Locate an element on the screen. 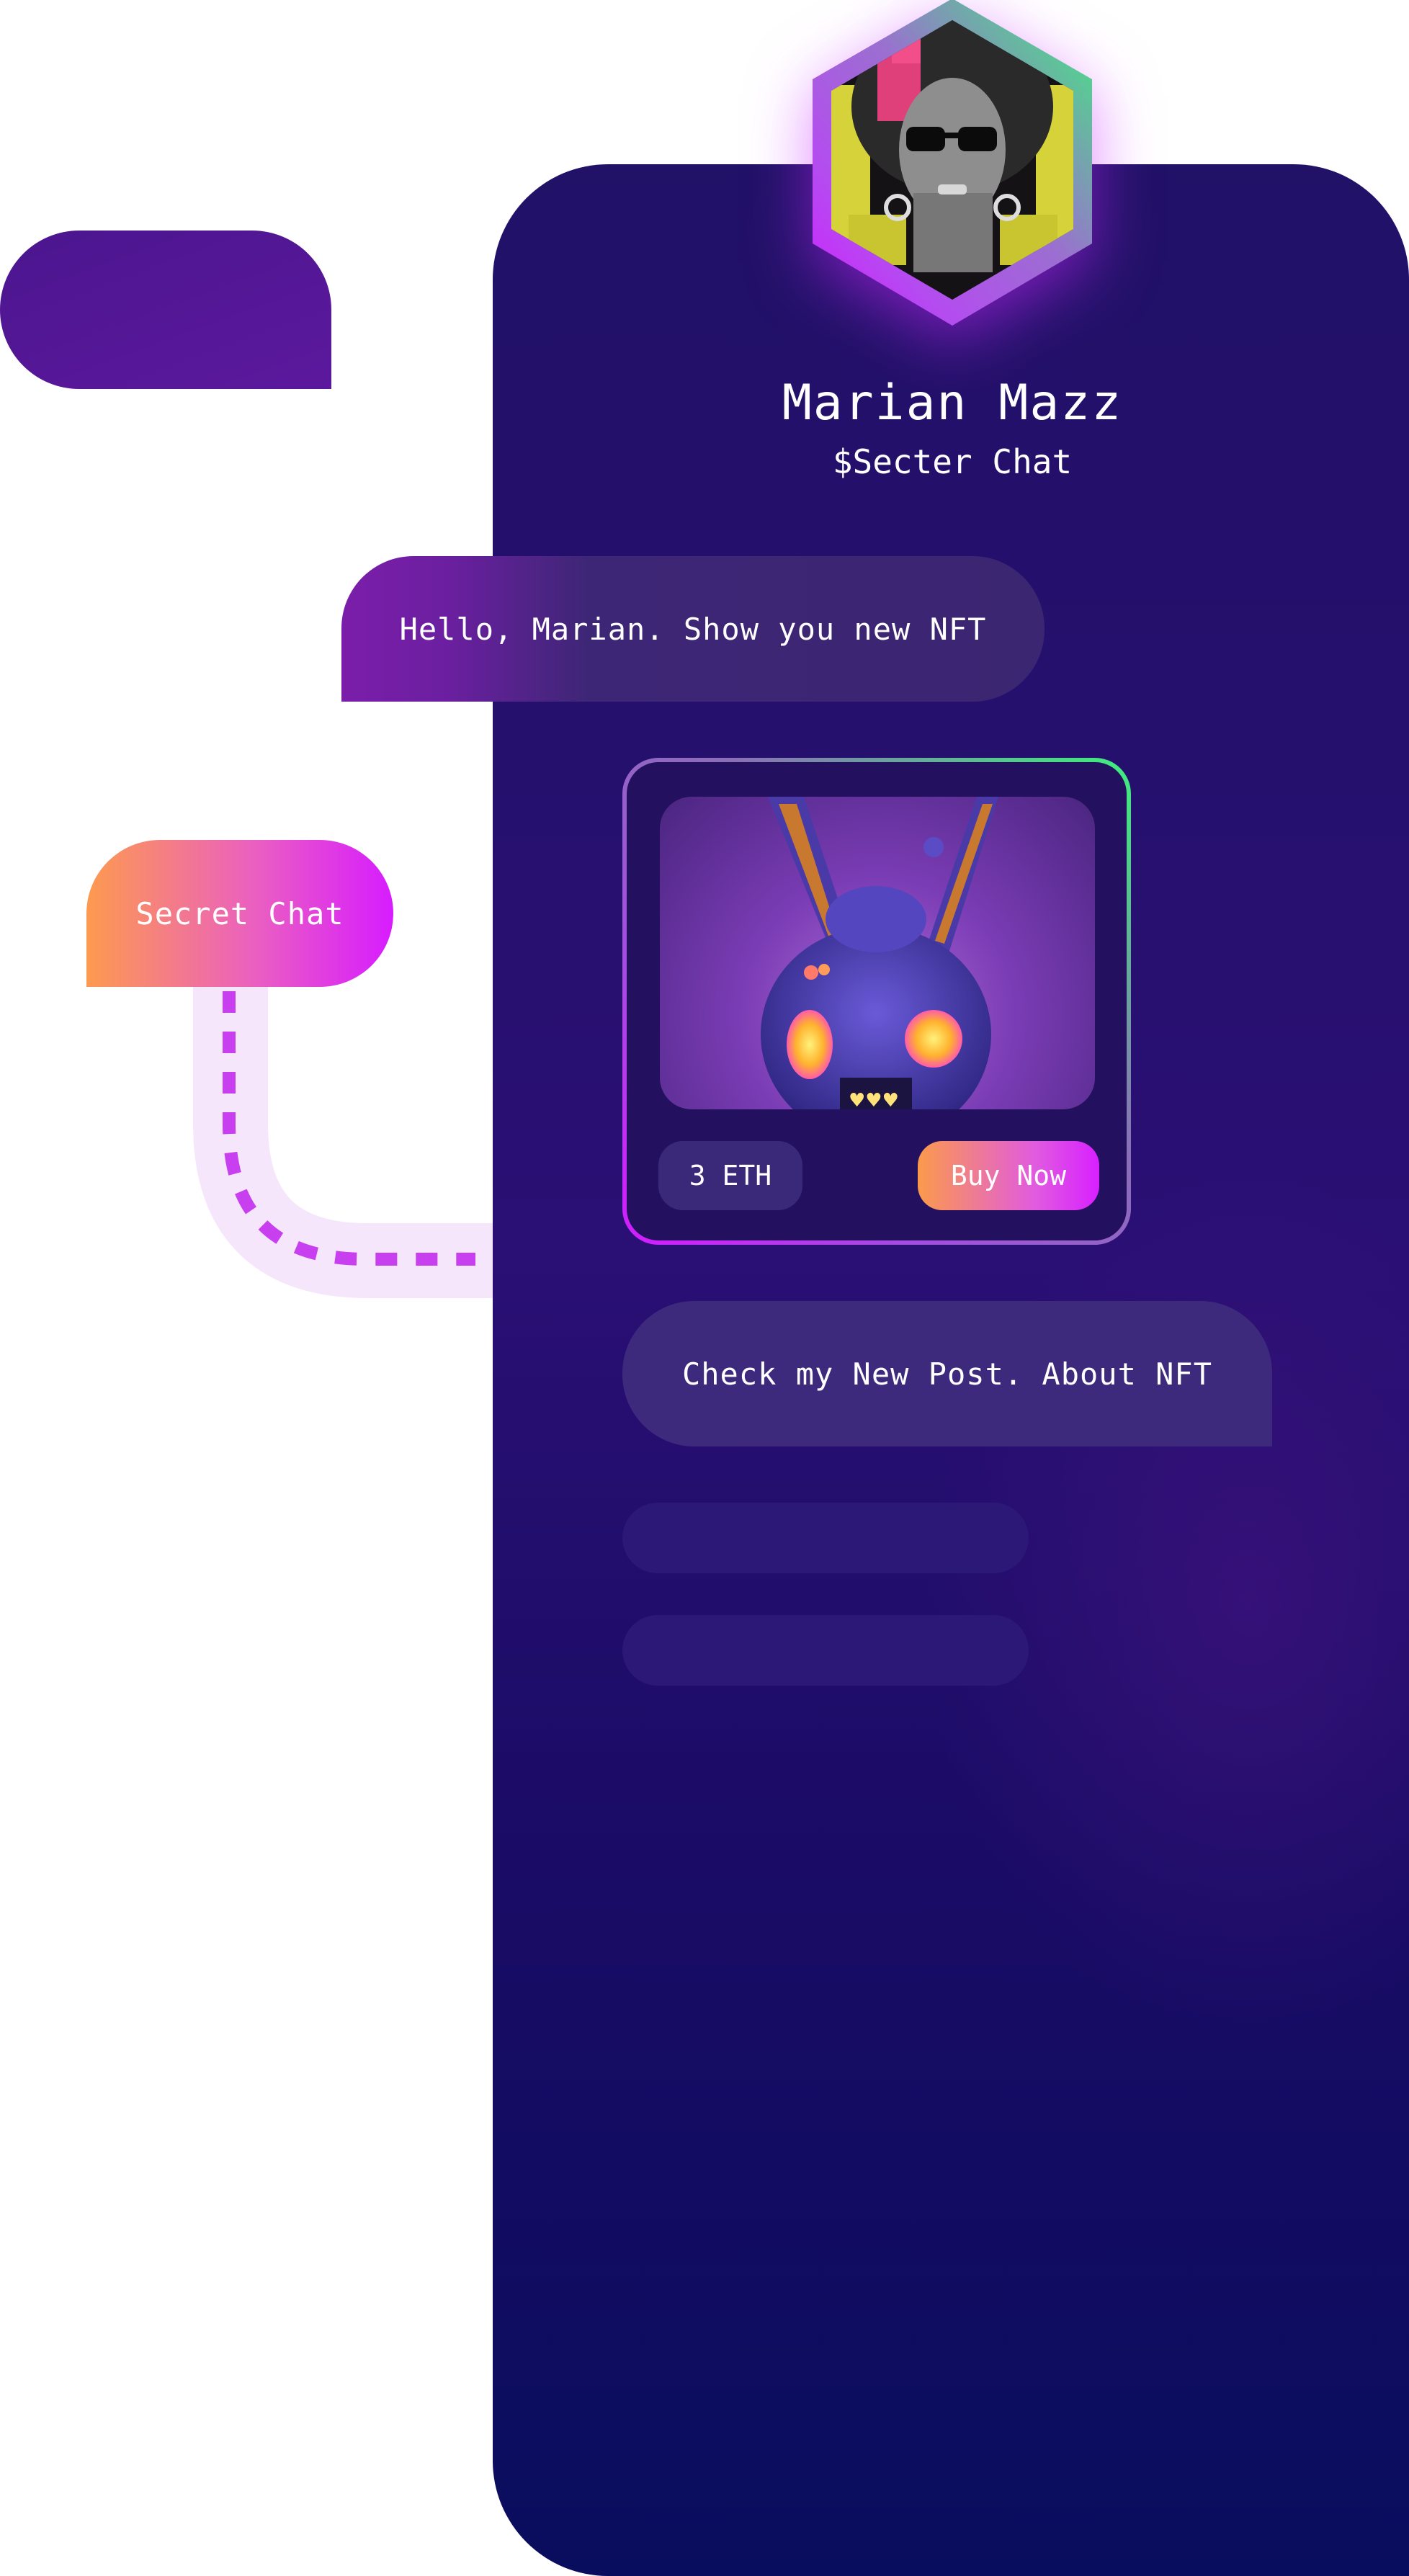  buy-now-button: Buy Now is located at coordinates (1008, 1175).